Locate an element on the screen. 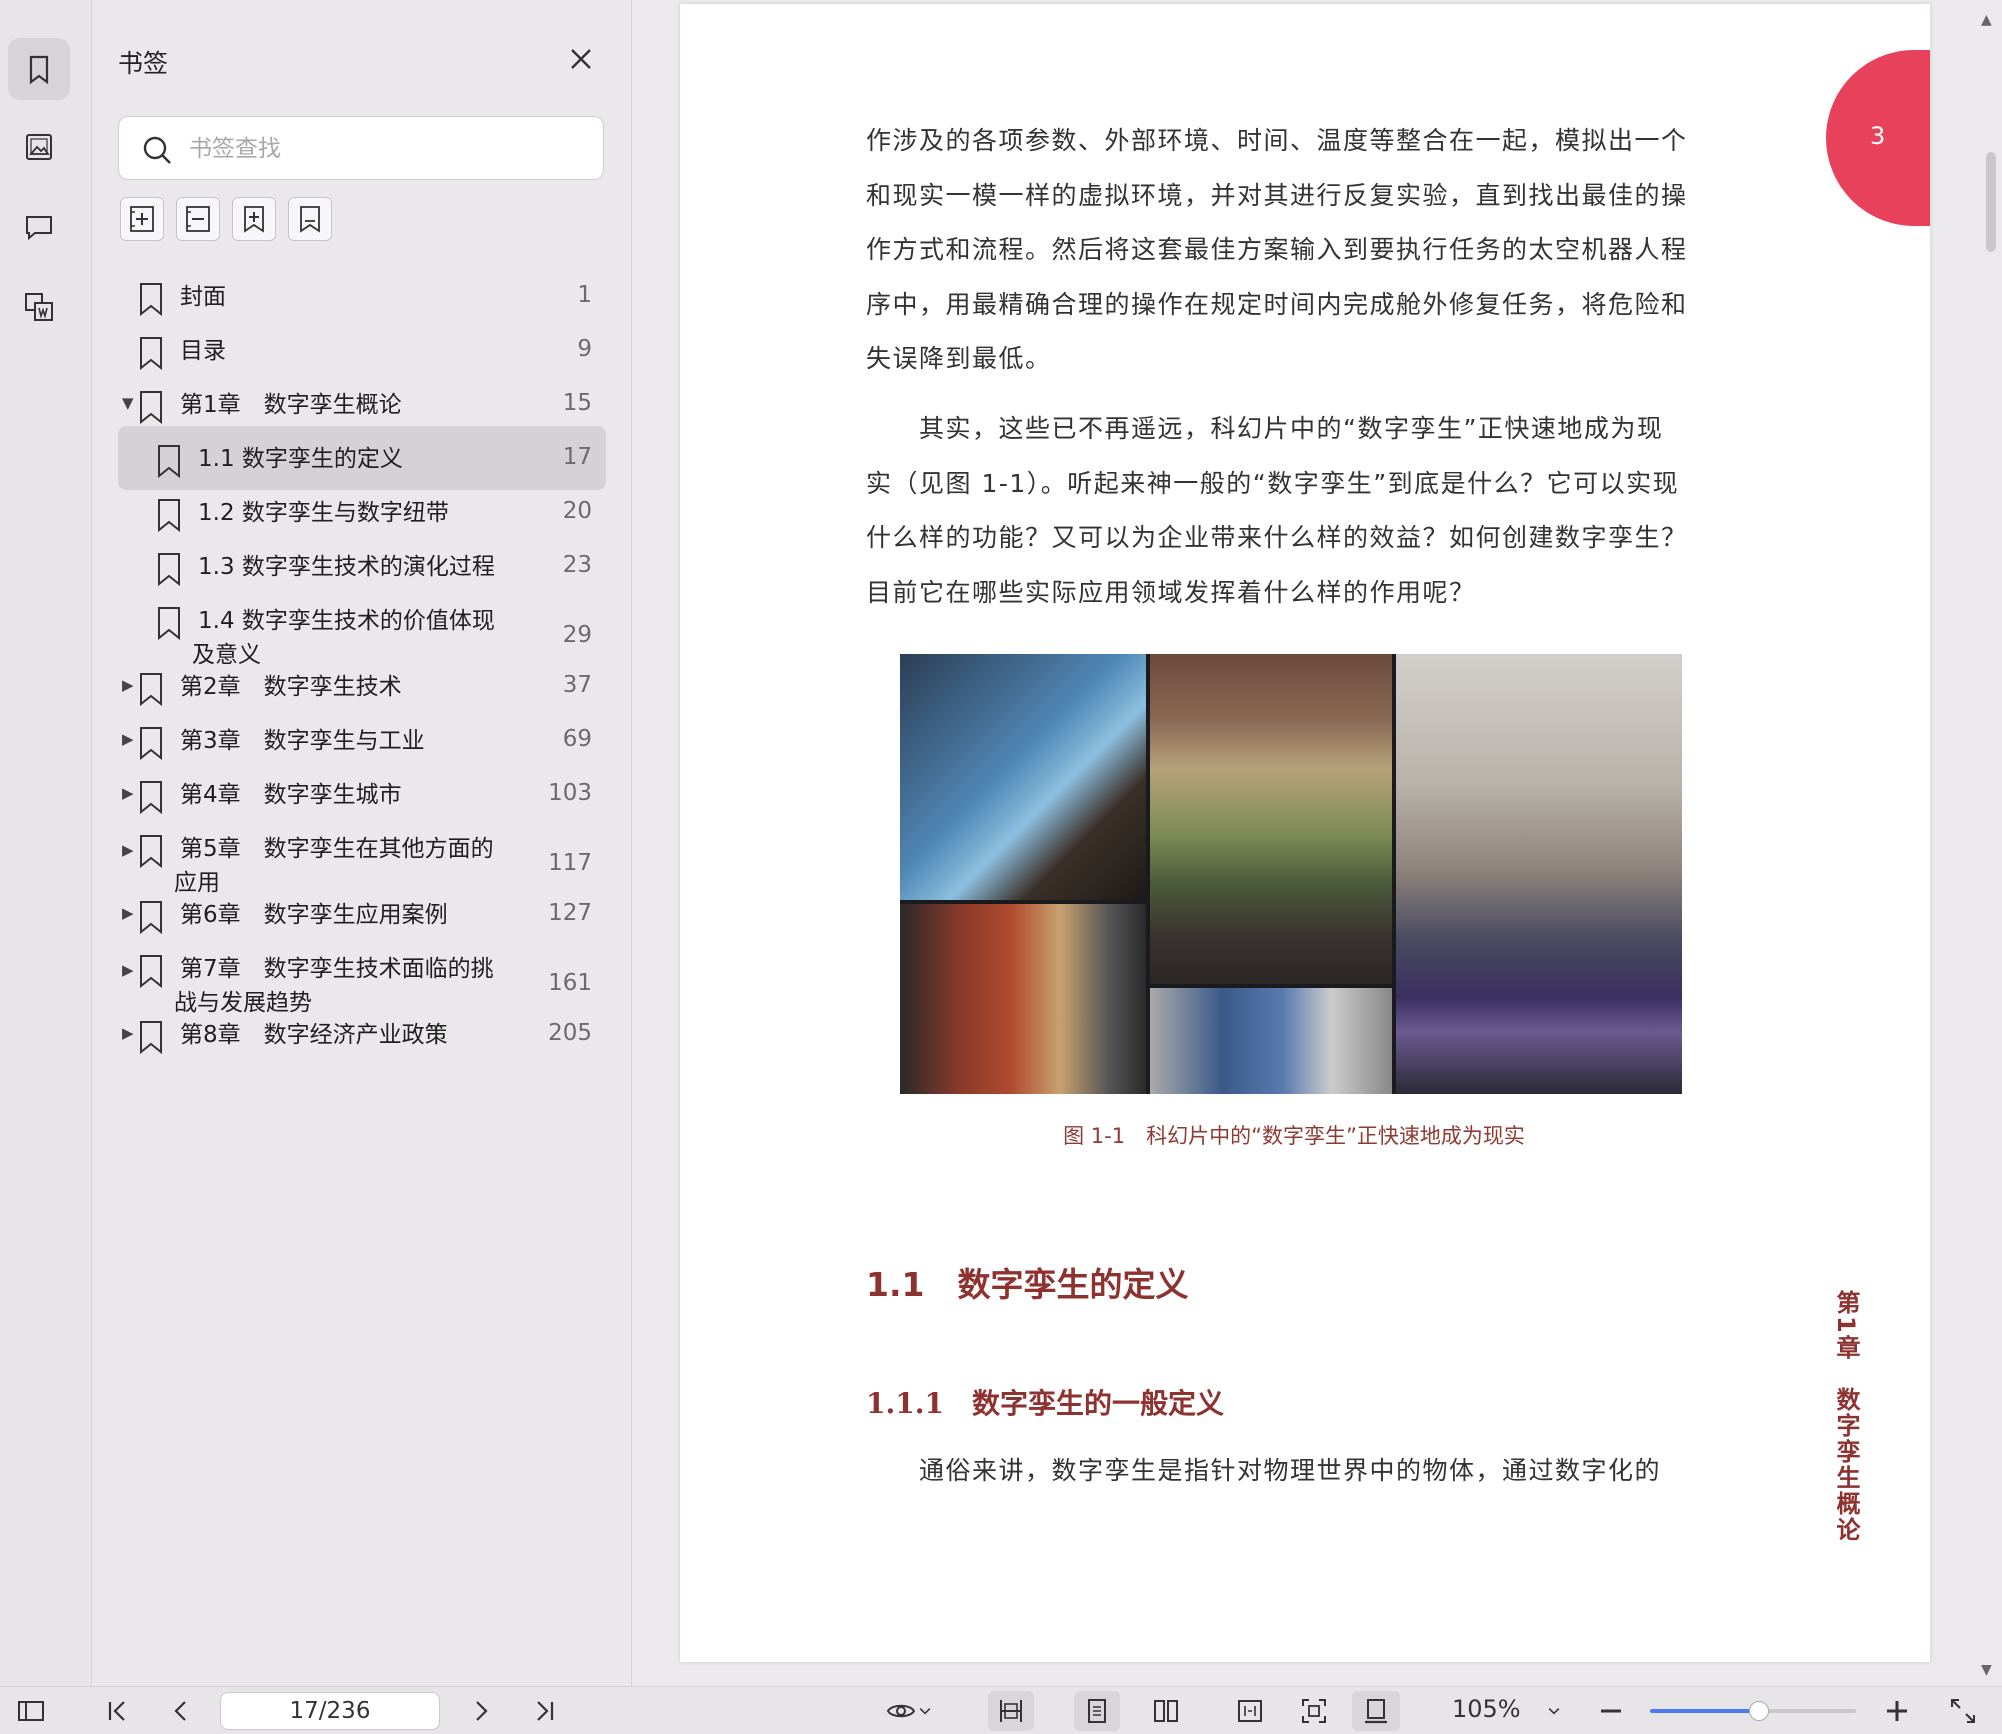  bookmark-label-line: 第4章 数字孪生城市 is located at coordinates (291, 795).